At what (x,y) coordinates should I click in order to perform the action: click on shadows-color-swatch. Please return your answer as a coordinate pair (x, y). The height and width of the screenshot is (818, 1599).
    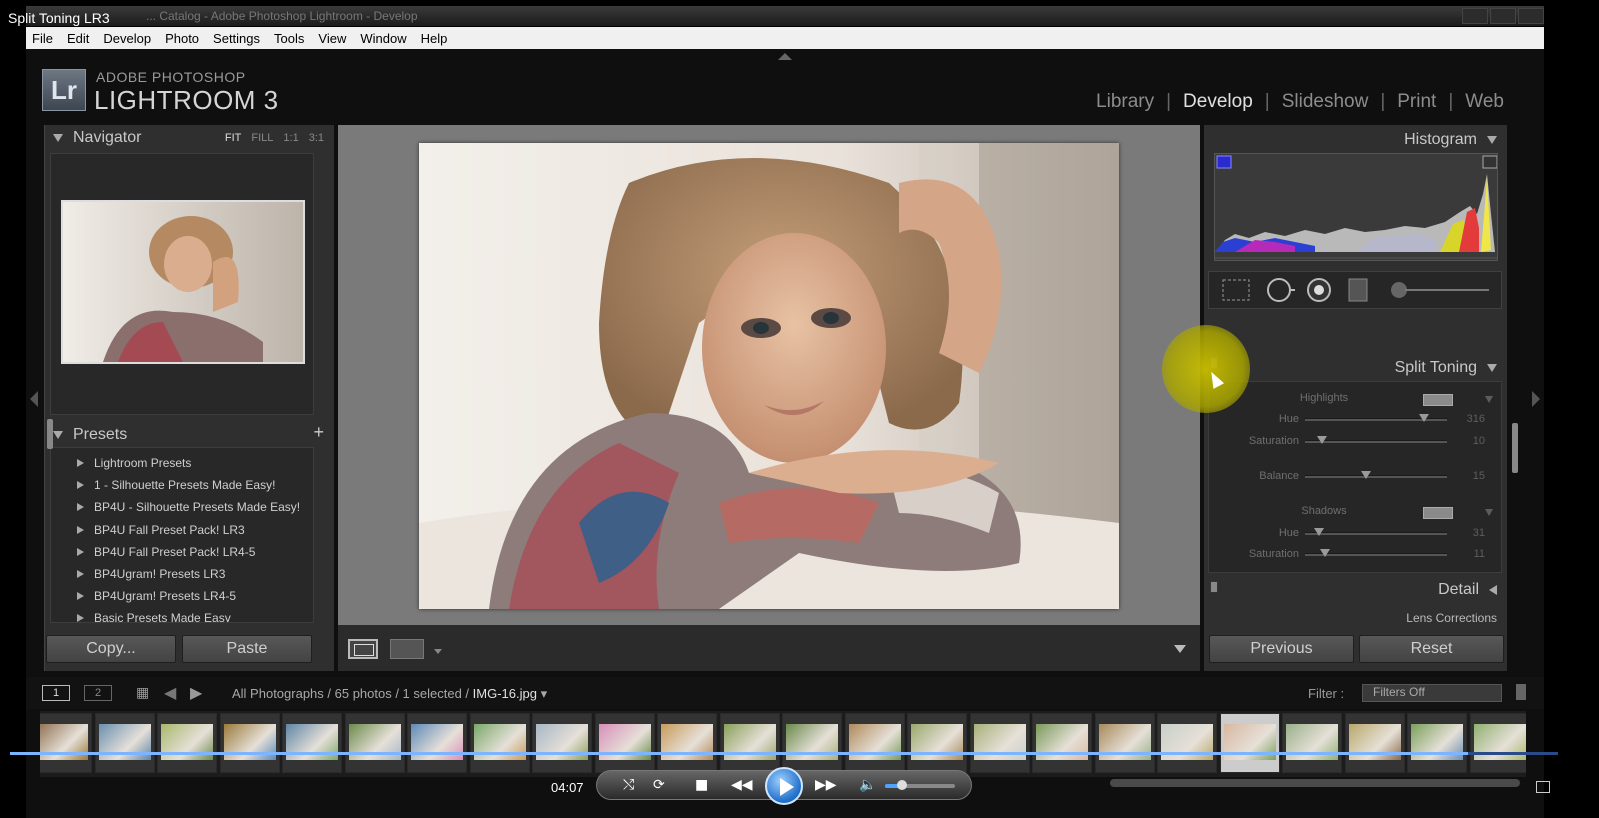
    Looking at the image, I should click on (1438, 513).